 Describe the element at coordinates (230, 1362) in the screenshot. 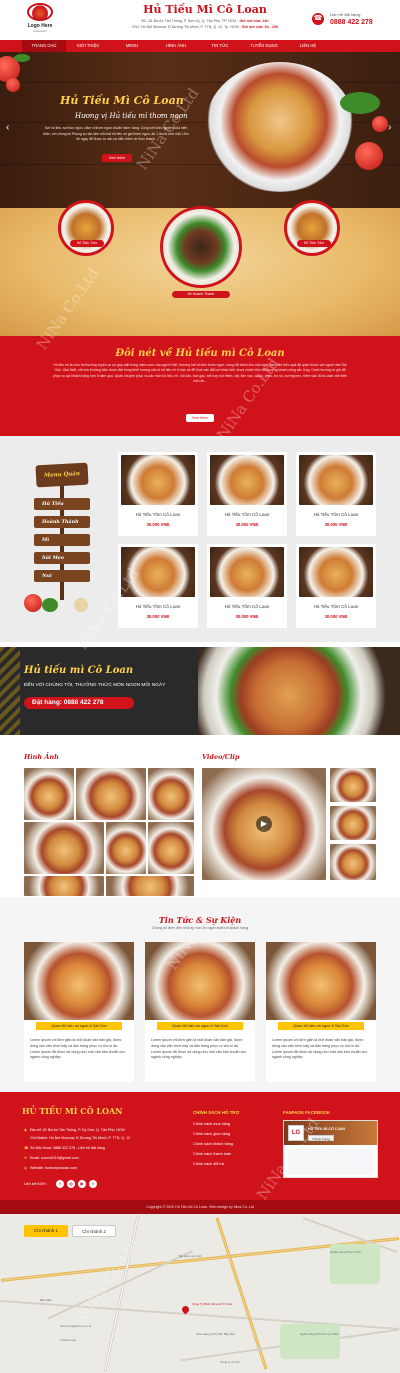

I see `map-label: Công ty cơ khí` at that location.